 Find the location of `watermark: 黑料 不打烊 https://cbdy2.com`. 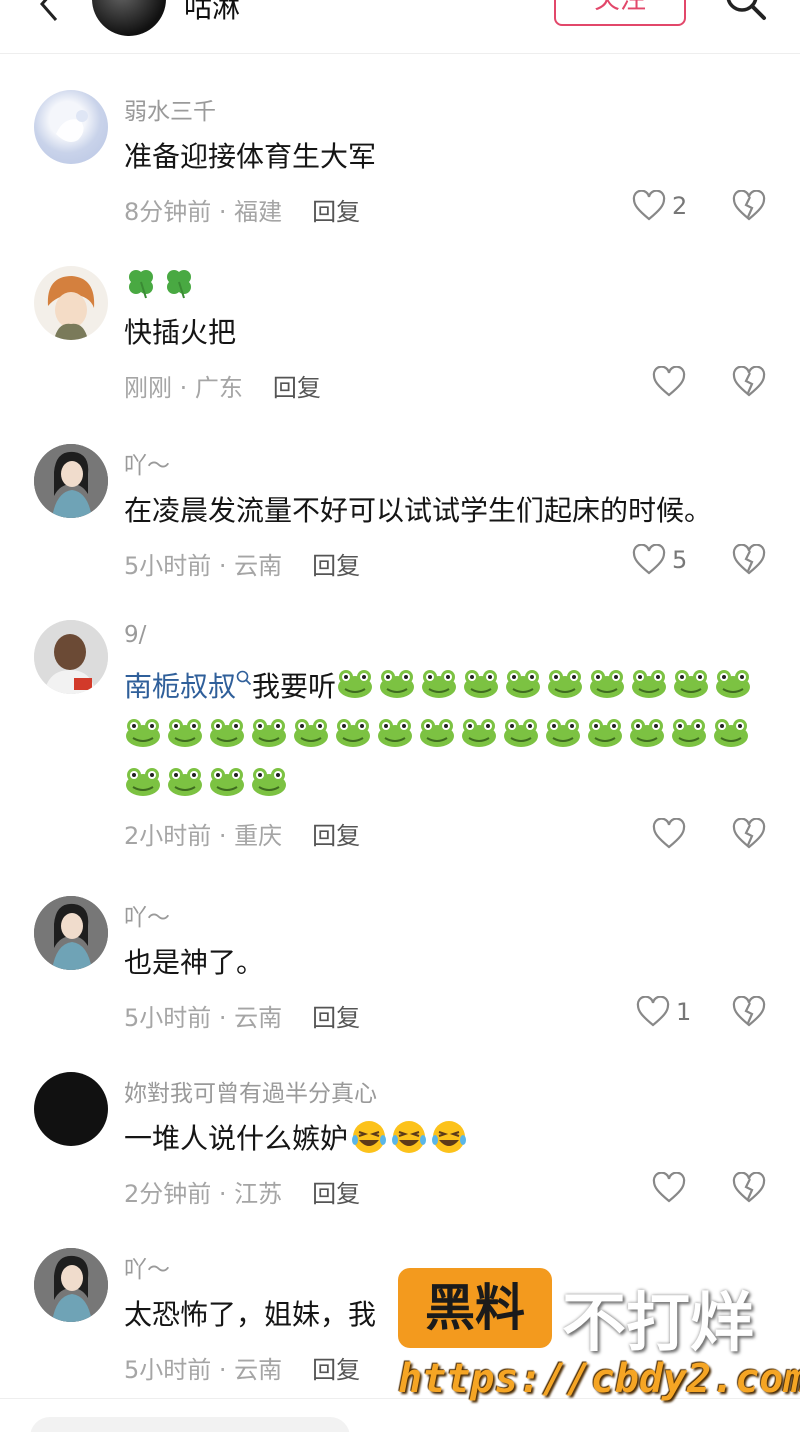

watermark: 黑料 不打烊 https://cbdy2.com is located at coordinates (599, 1338).